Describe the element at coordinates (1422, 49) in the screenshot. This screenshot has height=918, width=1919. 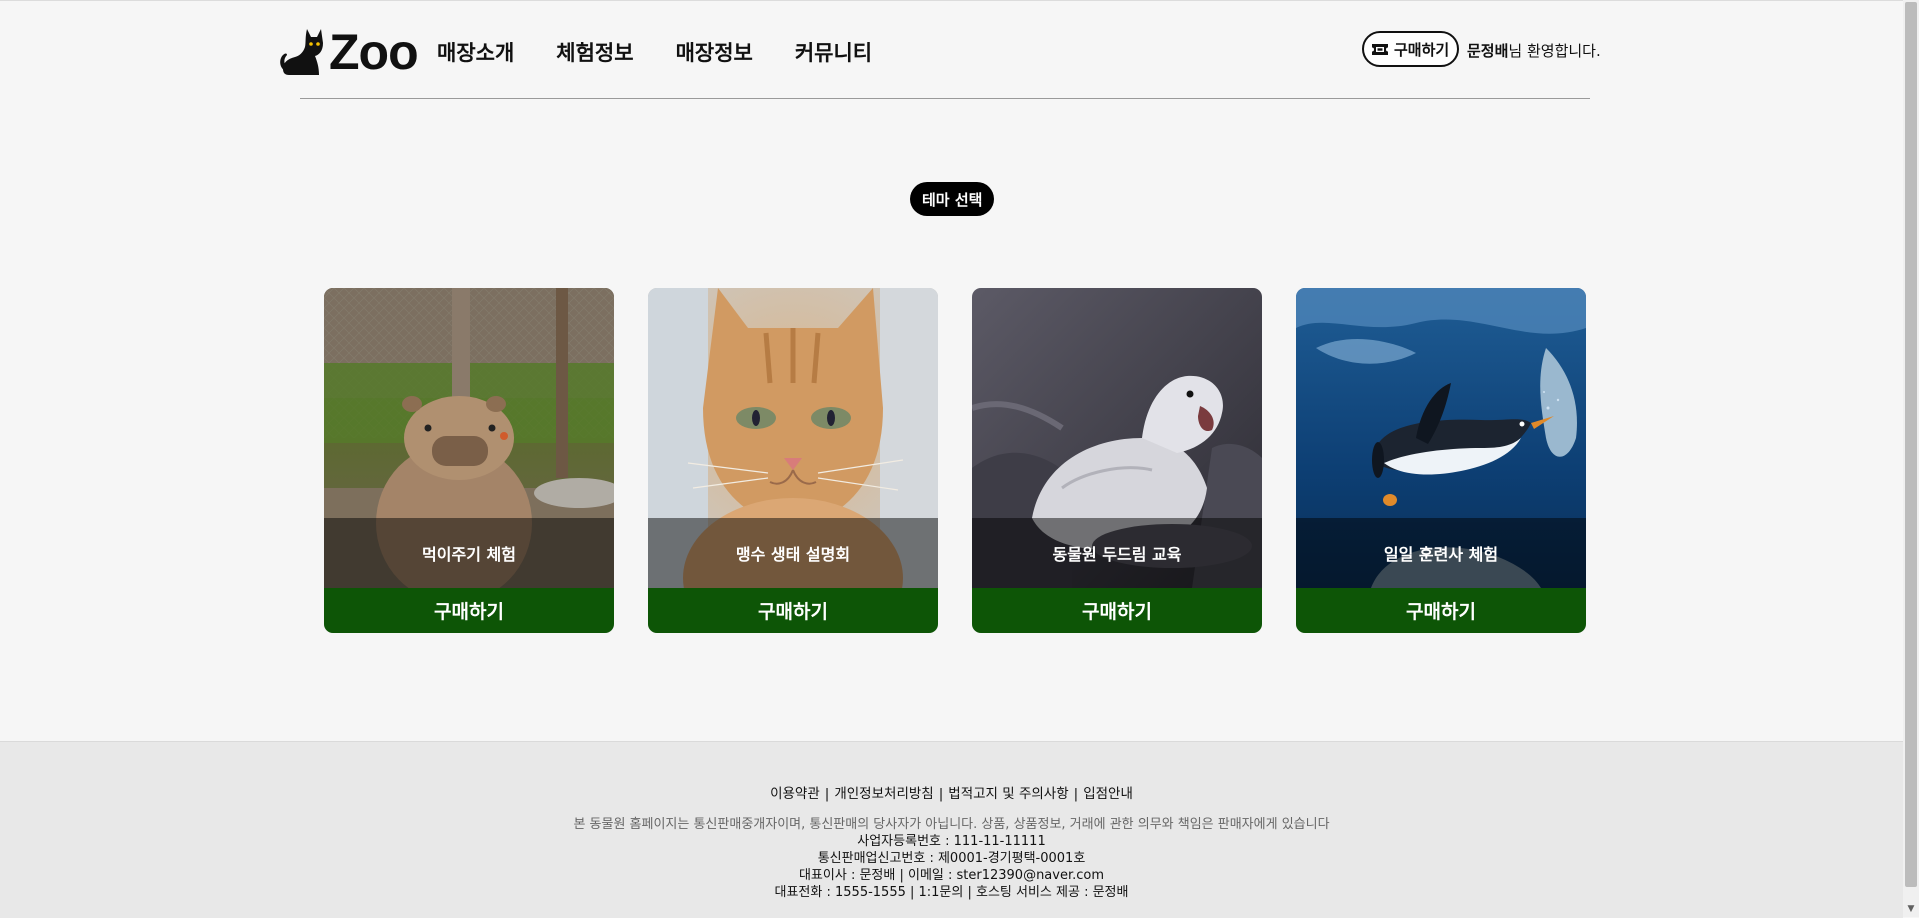
I see `header-buy-label: 구매하기` at that location.